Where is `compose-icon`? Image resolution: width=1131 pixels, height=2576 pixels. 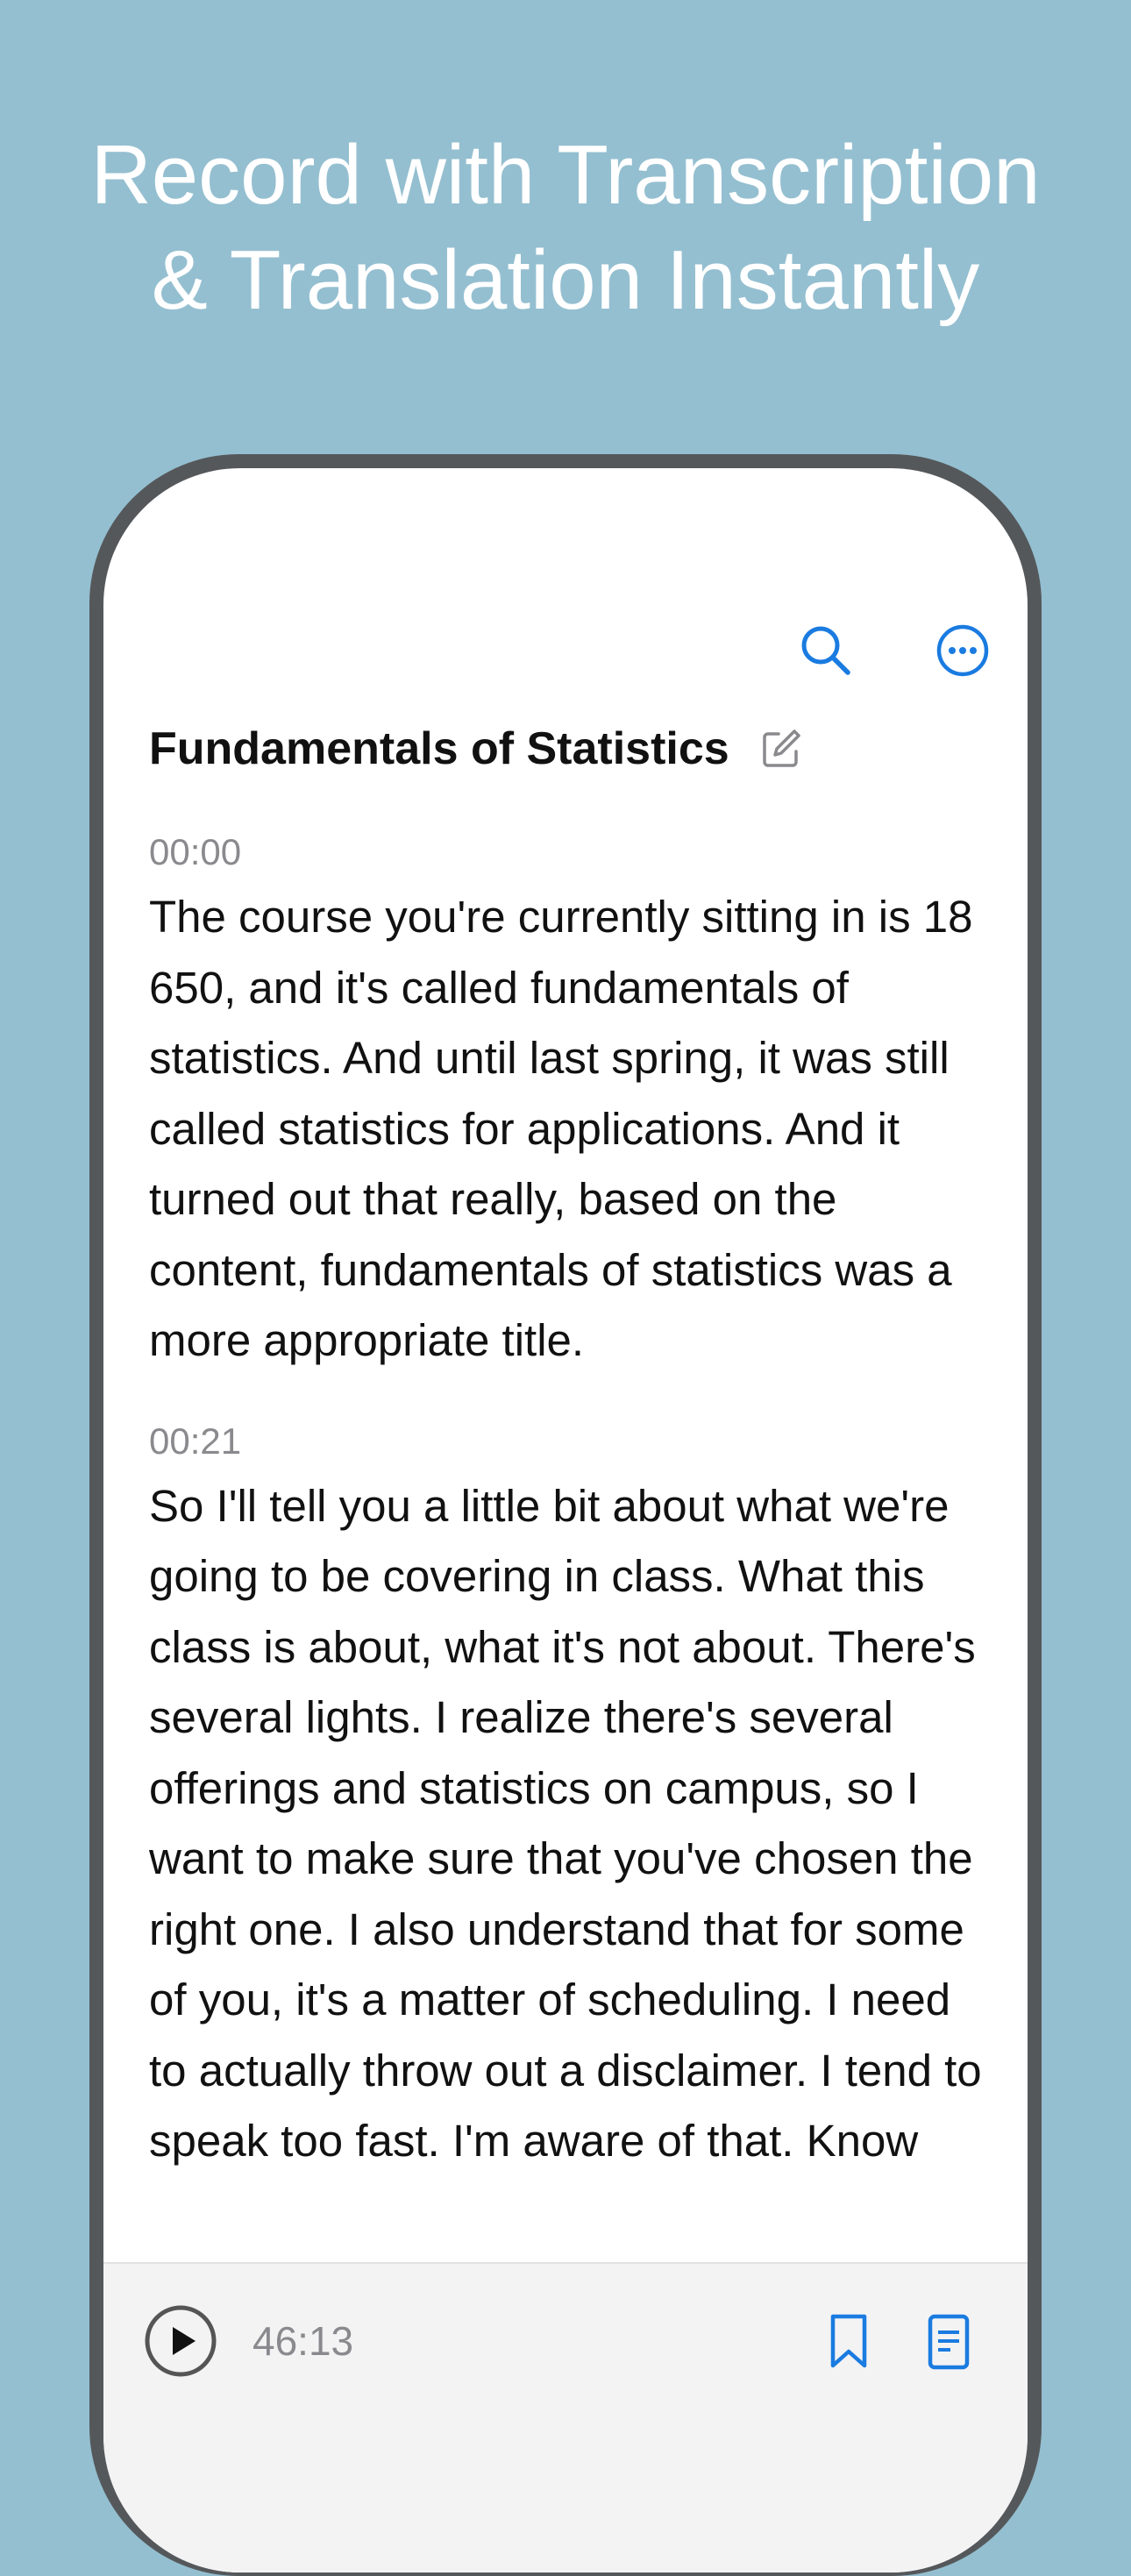
compose-icon is located at coordinates (781, 749).